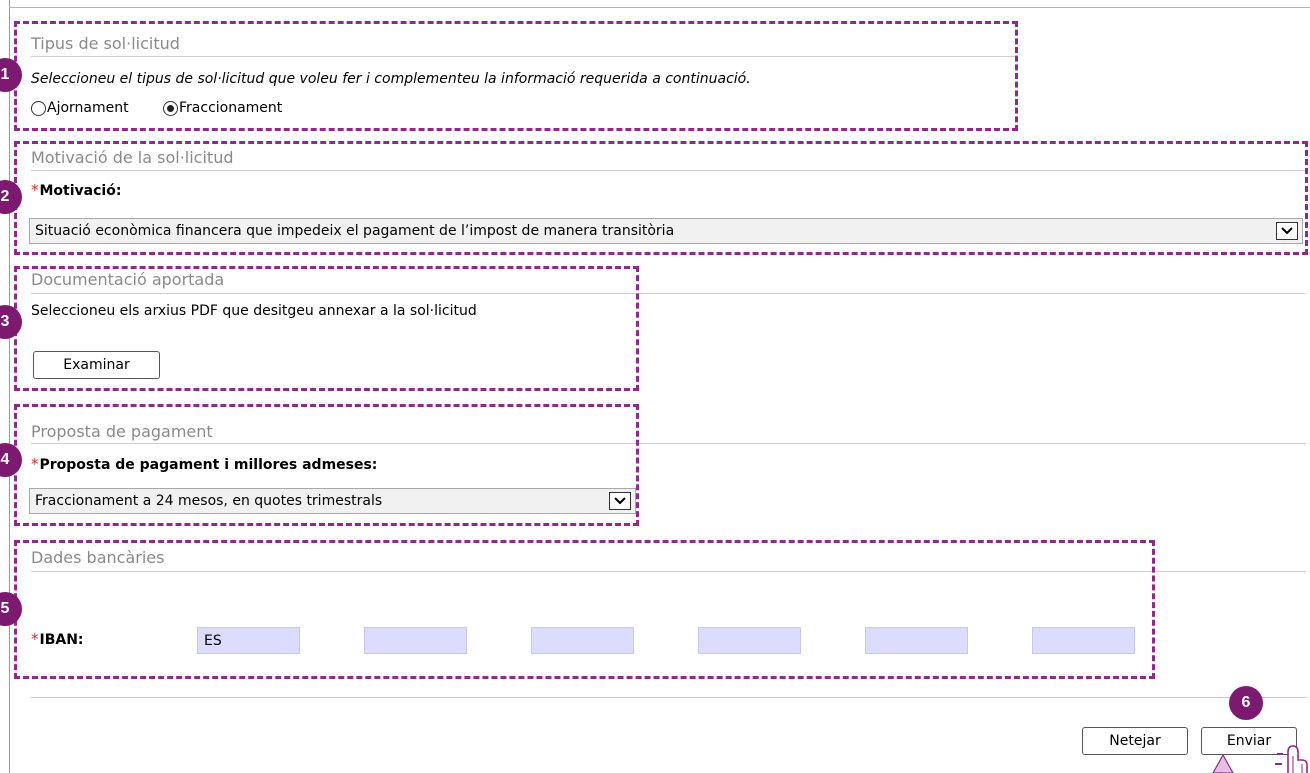 Image resolution: width=1310 pixels, height=773 pixels. Describe the element at coordinates (9, 386) in the screenshot. I see `page-frame-left` at that location.